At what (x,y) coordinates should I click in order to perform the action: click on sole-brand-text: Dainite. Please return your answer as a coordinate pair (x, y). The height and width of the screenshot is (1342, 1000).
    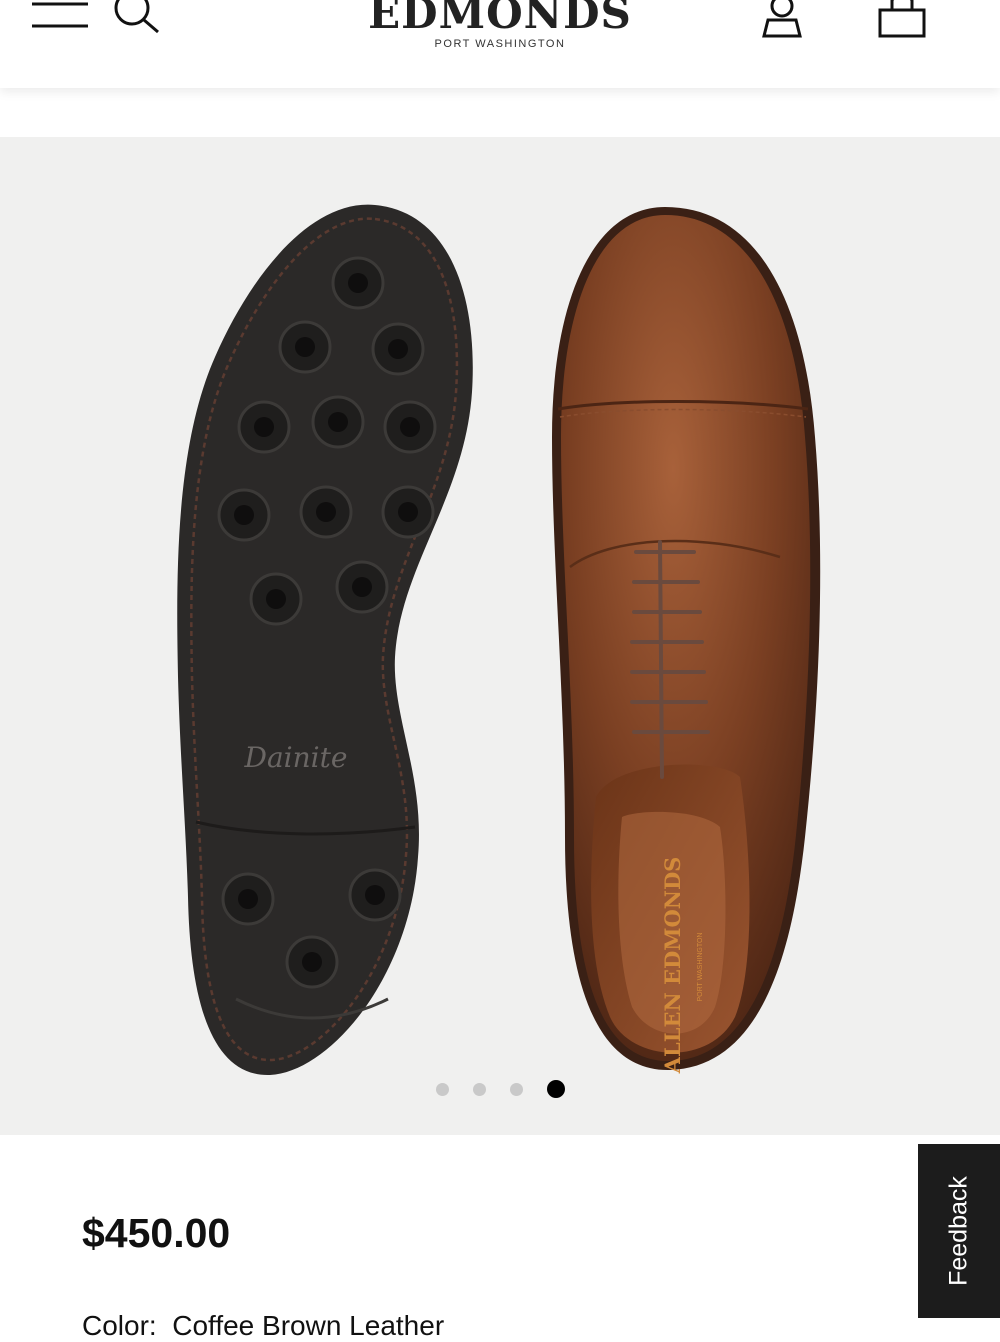
    Looking at the image, I should click on (296, 757).